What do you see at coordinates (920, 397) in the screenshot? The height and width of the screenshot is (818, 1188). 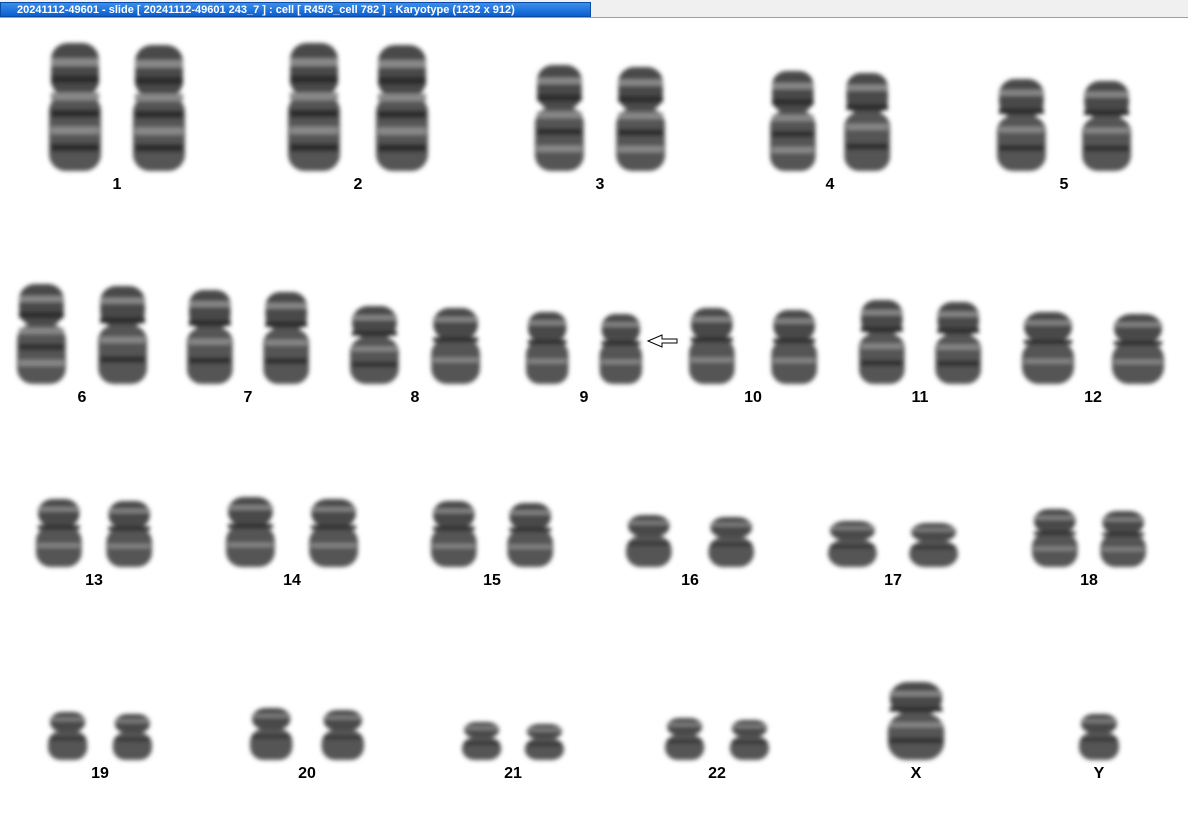 I see `chromosome-label: 11` at bounding box center [920, 397].